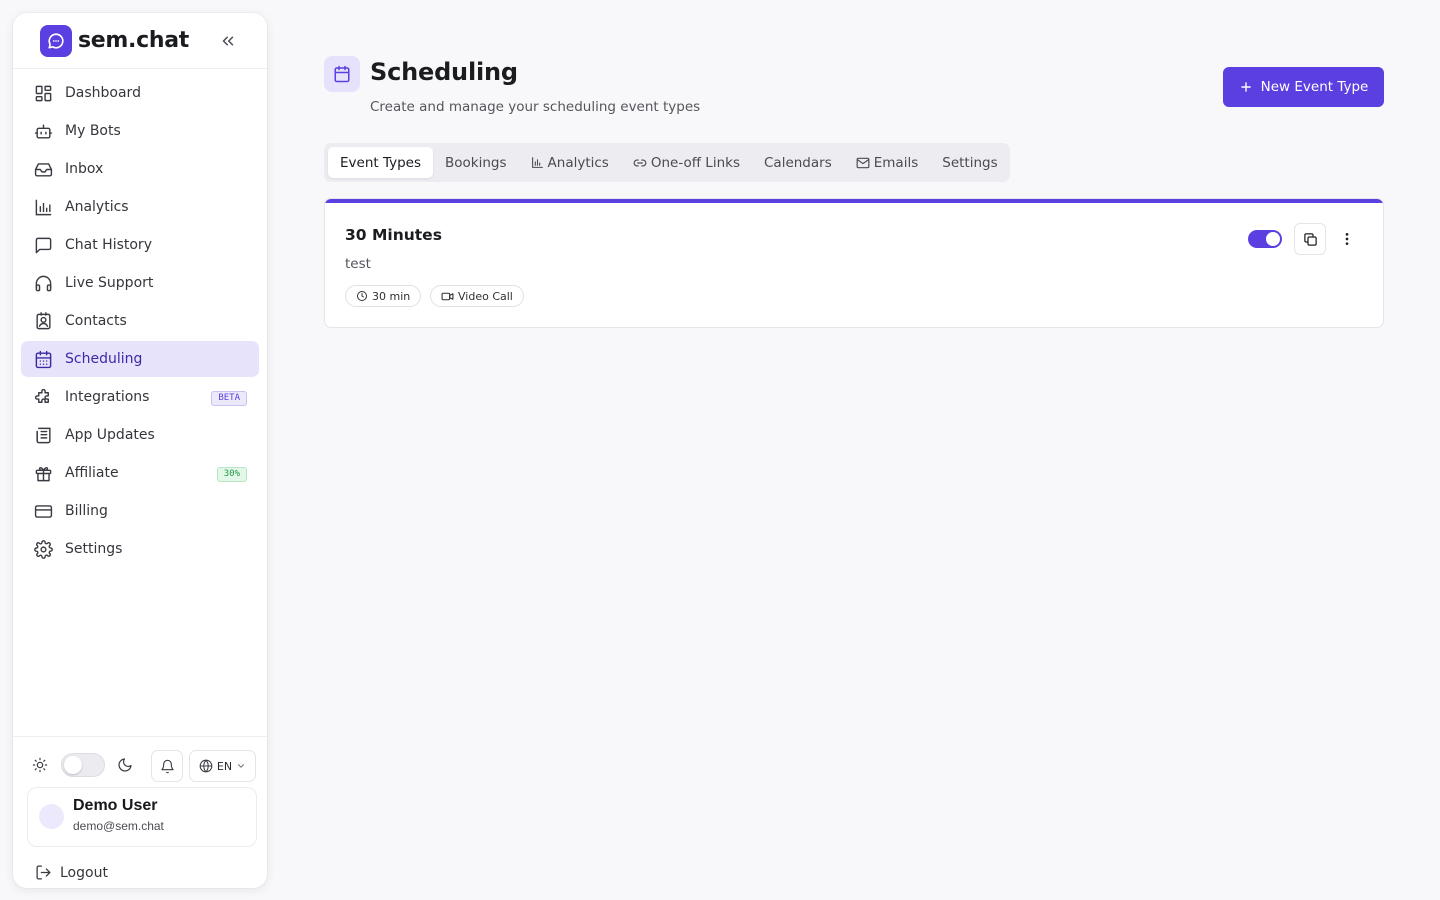 This screenshot has height=900, width=1440. What do you see at coordinates (110, 435) in the screenshot?
I see `sidebar-item-label: App Updates` at bounding box center [110, 435].